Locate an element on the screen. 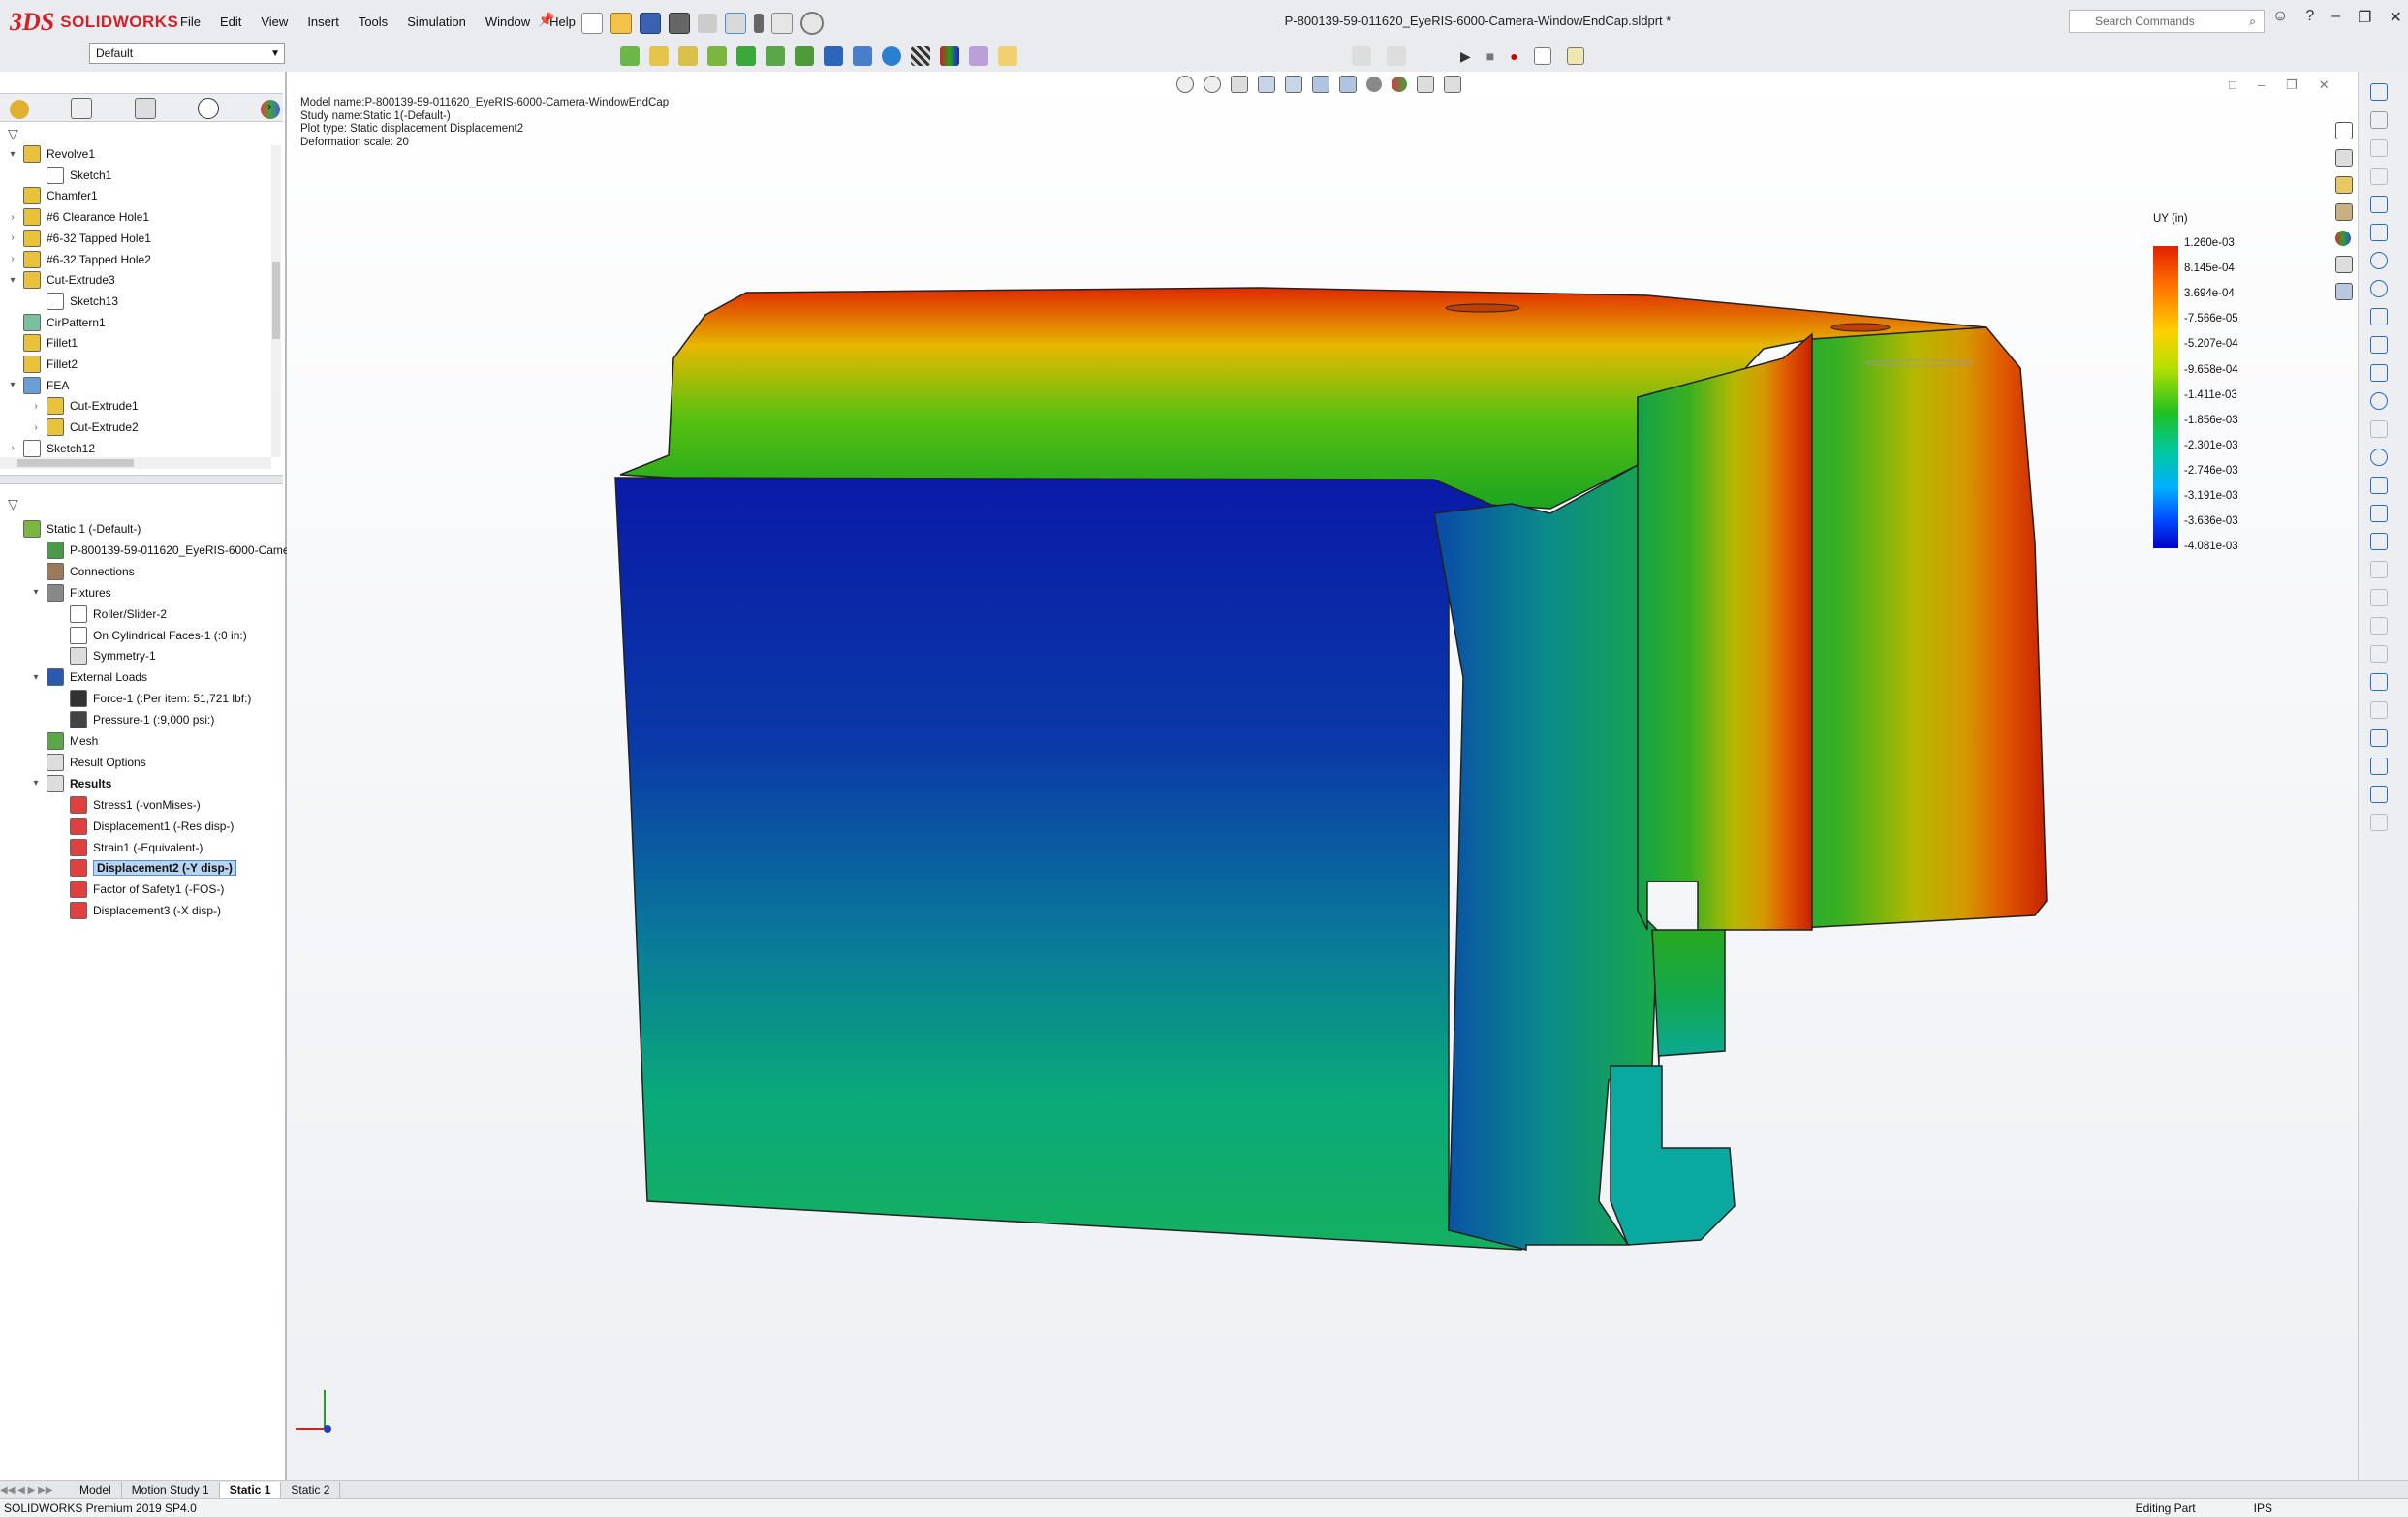 This screenshot has width=2408, height=1517. design-library-icon is located at coordinates (2344, 185).